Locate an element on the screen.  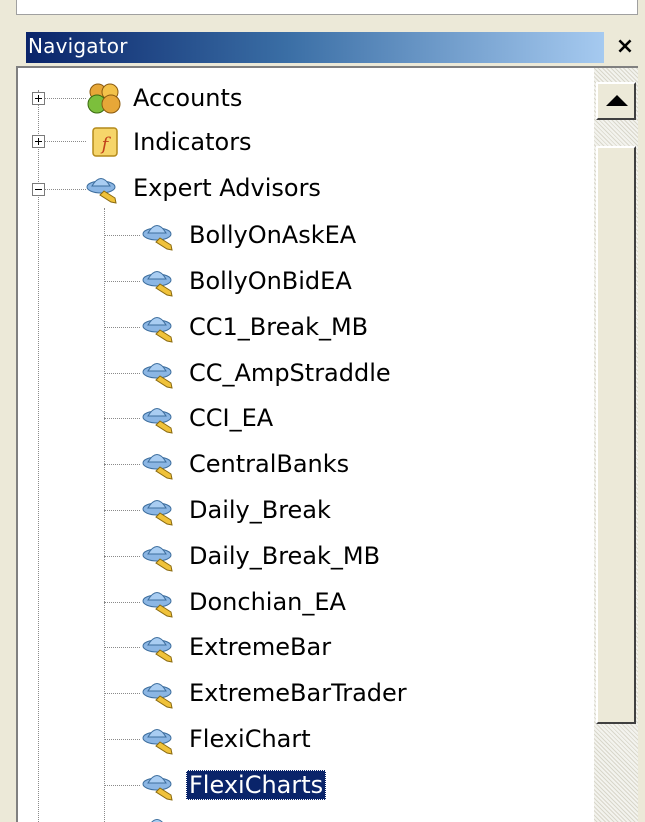
tree-item-accounts: Accounts is located at coordinates (165, 98).